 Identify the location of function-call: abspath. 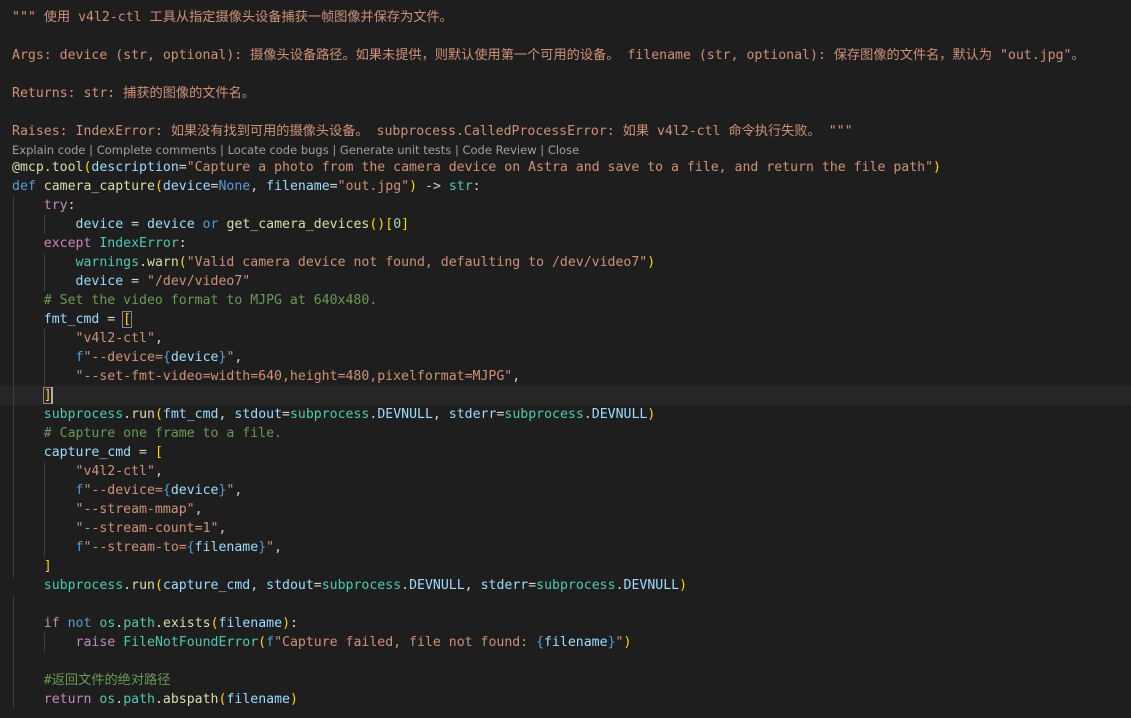
(190, 699).